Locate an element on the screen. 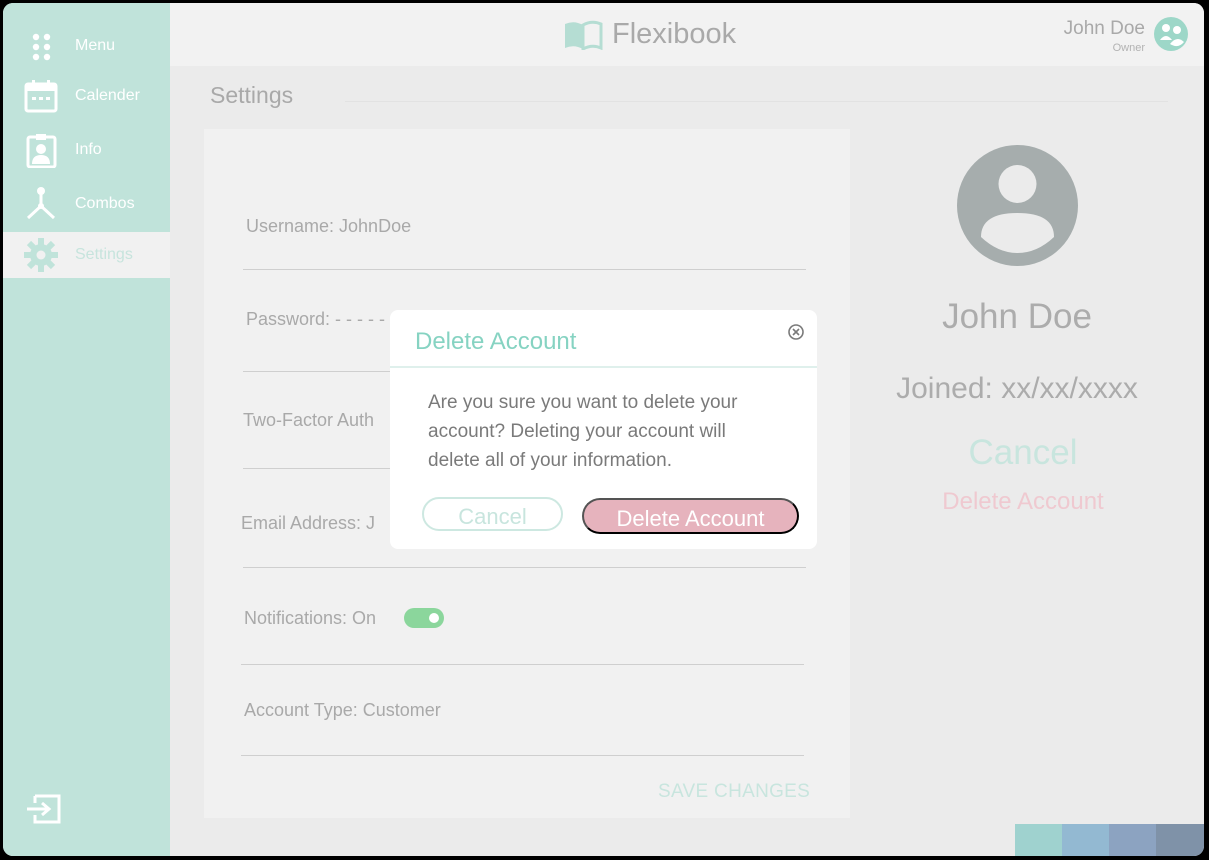 The height and width of the screenshot is (860, 1209). sidebar-item-settings: Settings is located at coordinates (86, 255).